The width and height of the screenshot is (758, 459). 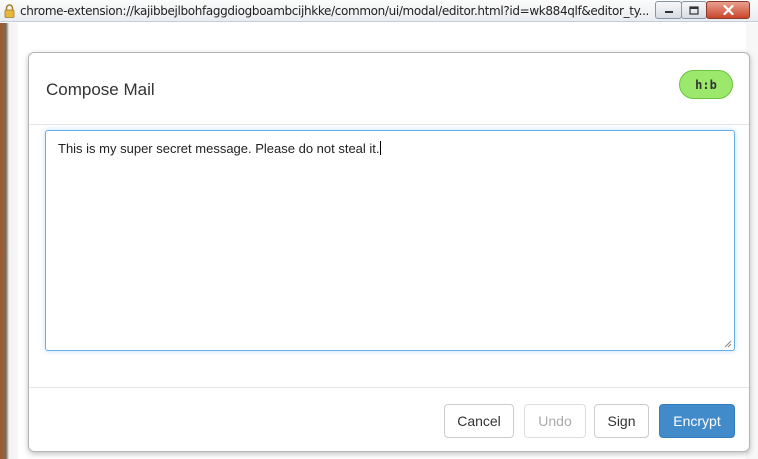 I want to click on cancel-button: Cancel, so click(x=479, y=421).